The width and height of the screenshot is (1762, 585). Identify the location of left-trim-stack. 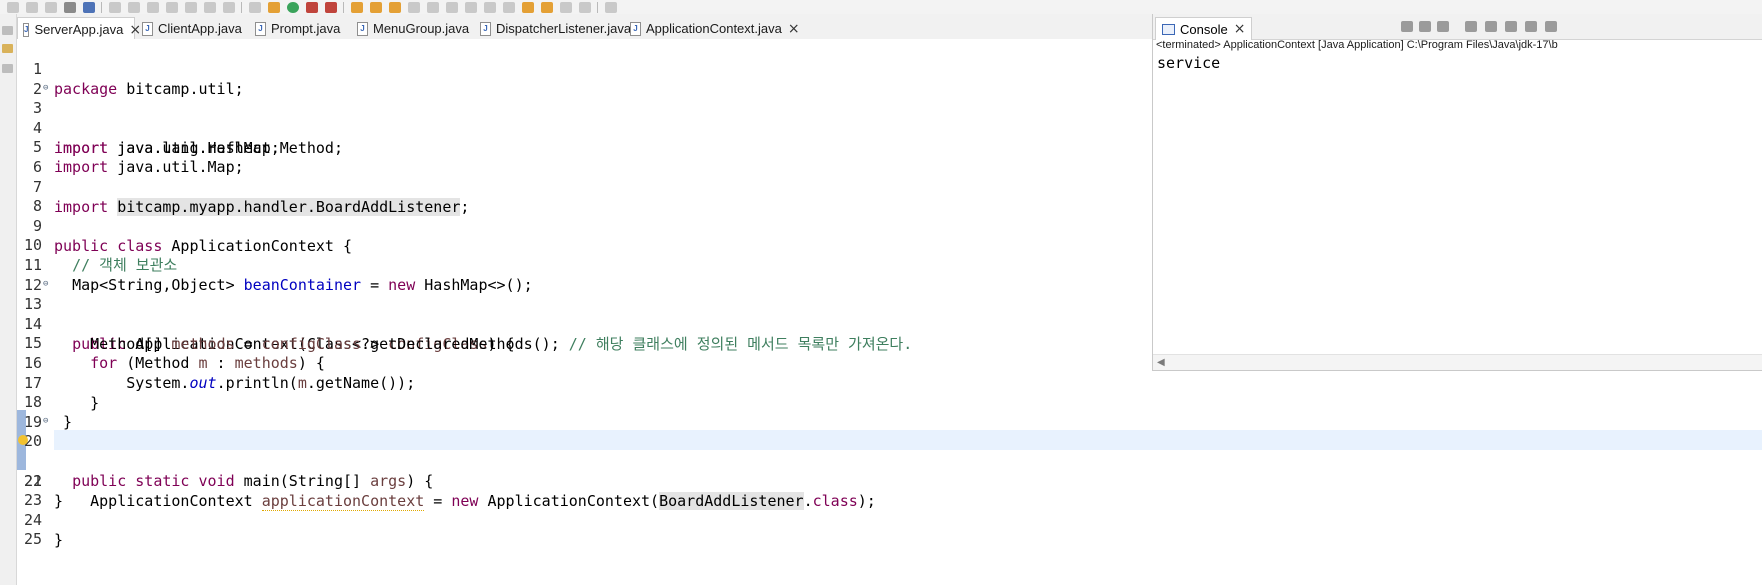
(8, 299).